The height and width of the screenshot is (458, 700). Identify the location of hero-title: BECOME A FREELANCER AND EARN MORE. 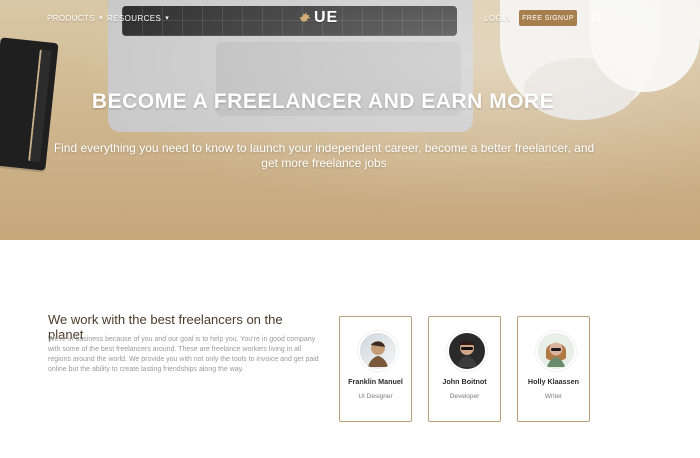
(323, 101).